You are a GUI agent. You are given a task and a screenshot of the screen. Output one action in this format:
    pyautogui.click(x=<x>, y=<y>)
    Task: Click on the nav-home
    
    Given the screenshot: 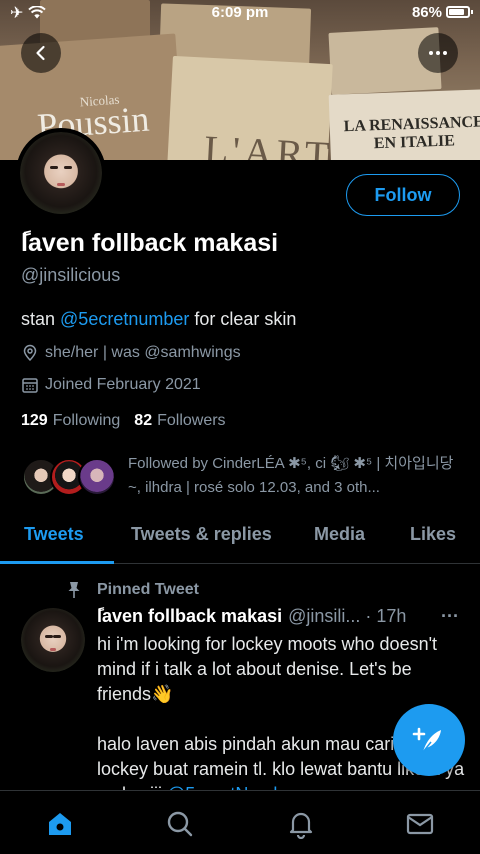 What is the action you would take?
    pyautogui.click(x=60, y=824)
    